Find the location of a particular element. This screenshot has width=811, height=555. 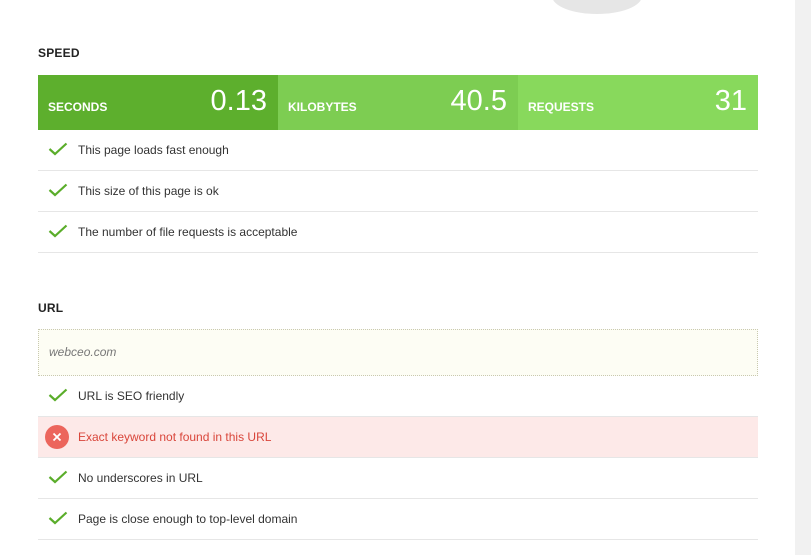

metric-kilobytes: KILOBYTES 40.5 is located at coordinates (398, 102).